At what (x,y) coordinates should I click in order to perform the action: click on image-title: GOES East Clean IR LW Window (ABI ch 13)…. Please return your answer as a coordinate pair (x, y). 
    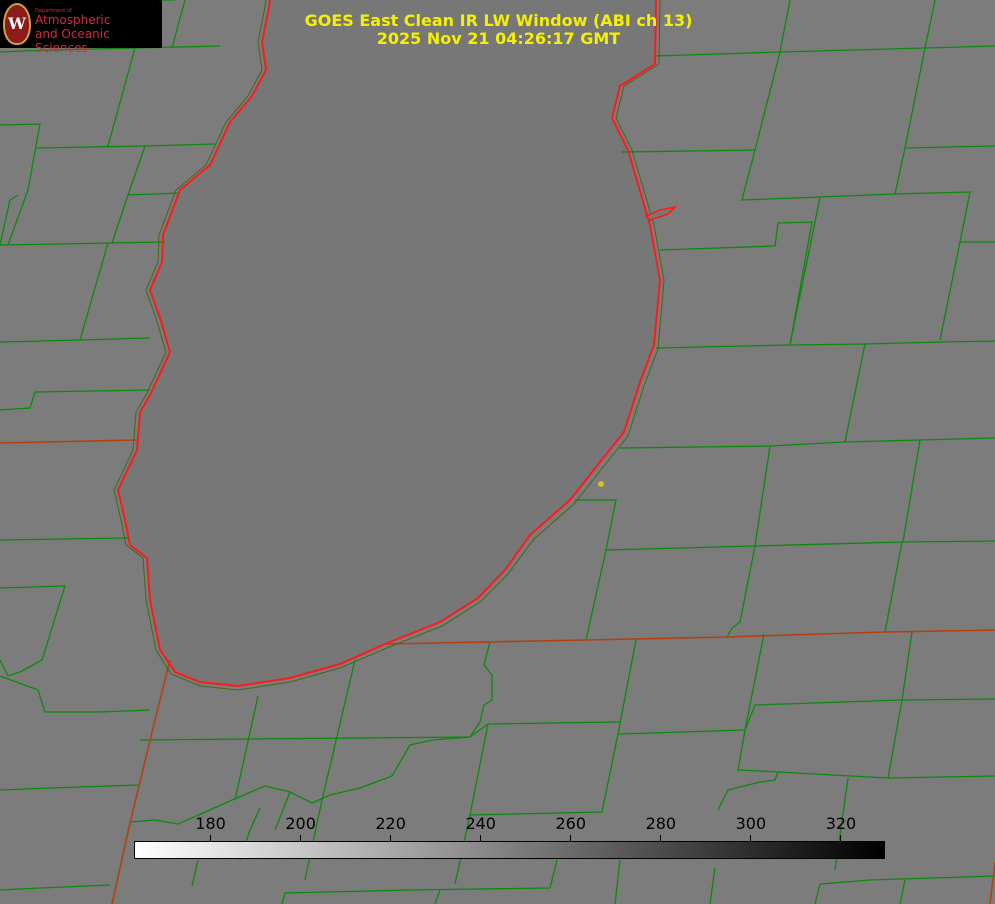
    Looking at the image, I should click on (497, 30).